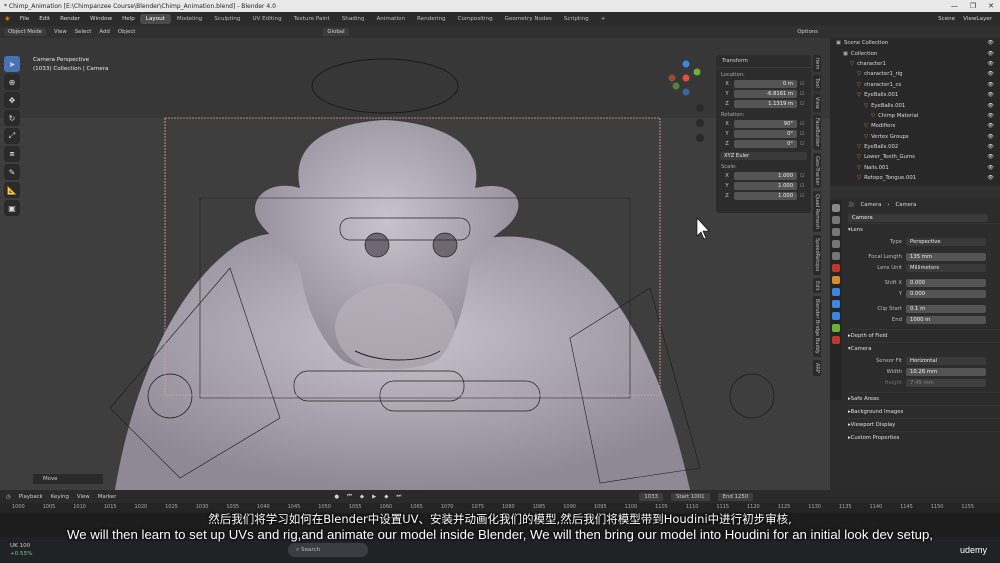 The image size is (1000, 563). What do you see at coordinates (31, 497) in the screenshot?
I see `playback-menu: Playback` at bounding box center [31, 497].